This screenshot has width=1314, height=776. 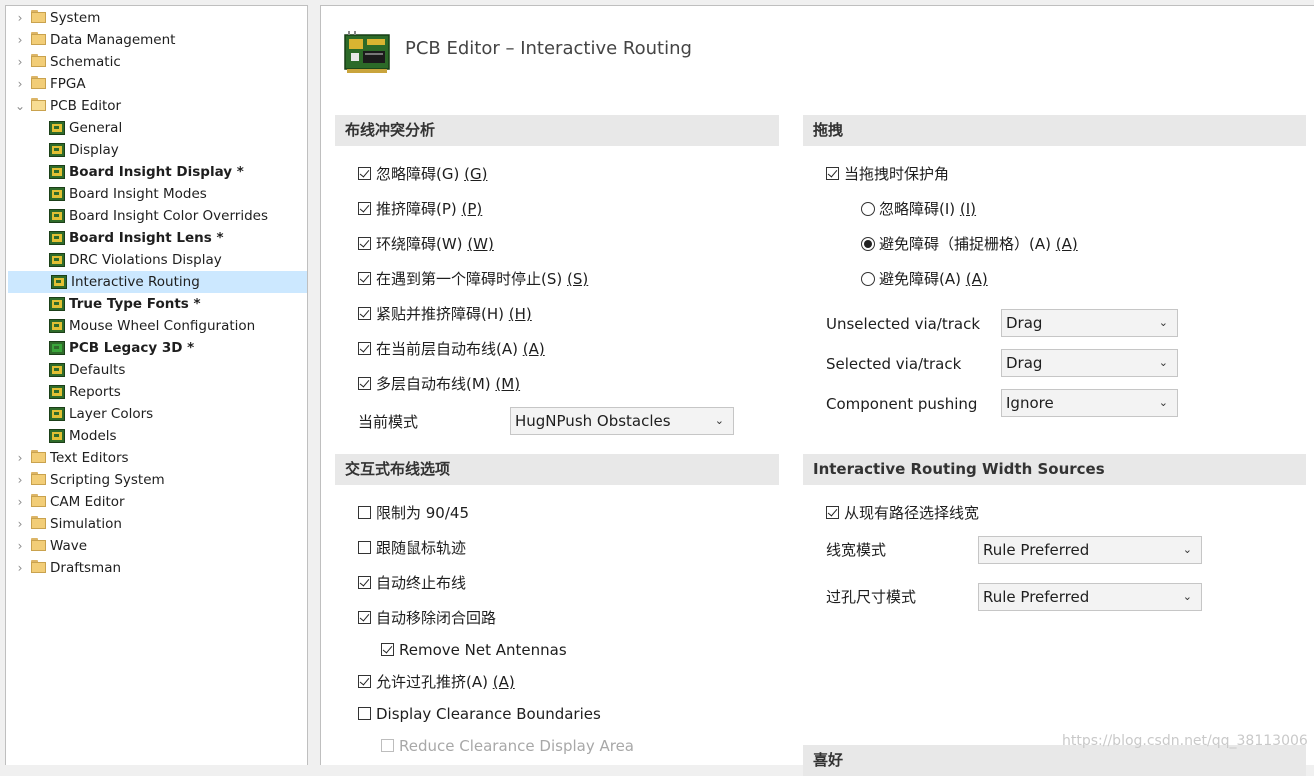 What do you see at coordinates (156, 326) in the screenshot?
I see `tree-item-mouse-wheel-configuration: Mouse Wheel Configuration` at bounding box center [156, 326].